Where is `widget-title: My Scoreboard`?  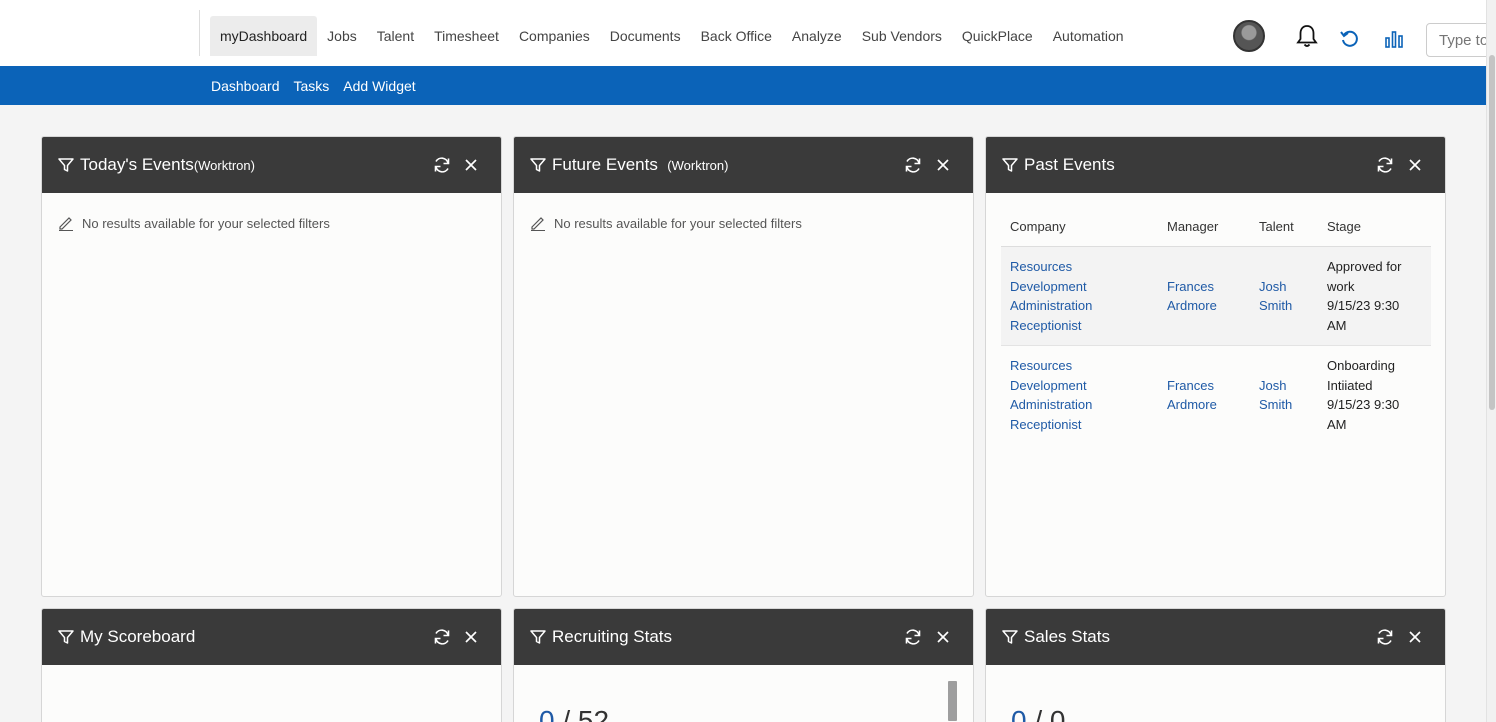 widget-title: My Scoreboard is located at coordinates (138, 636).